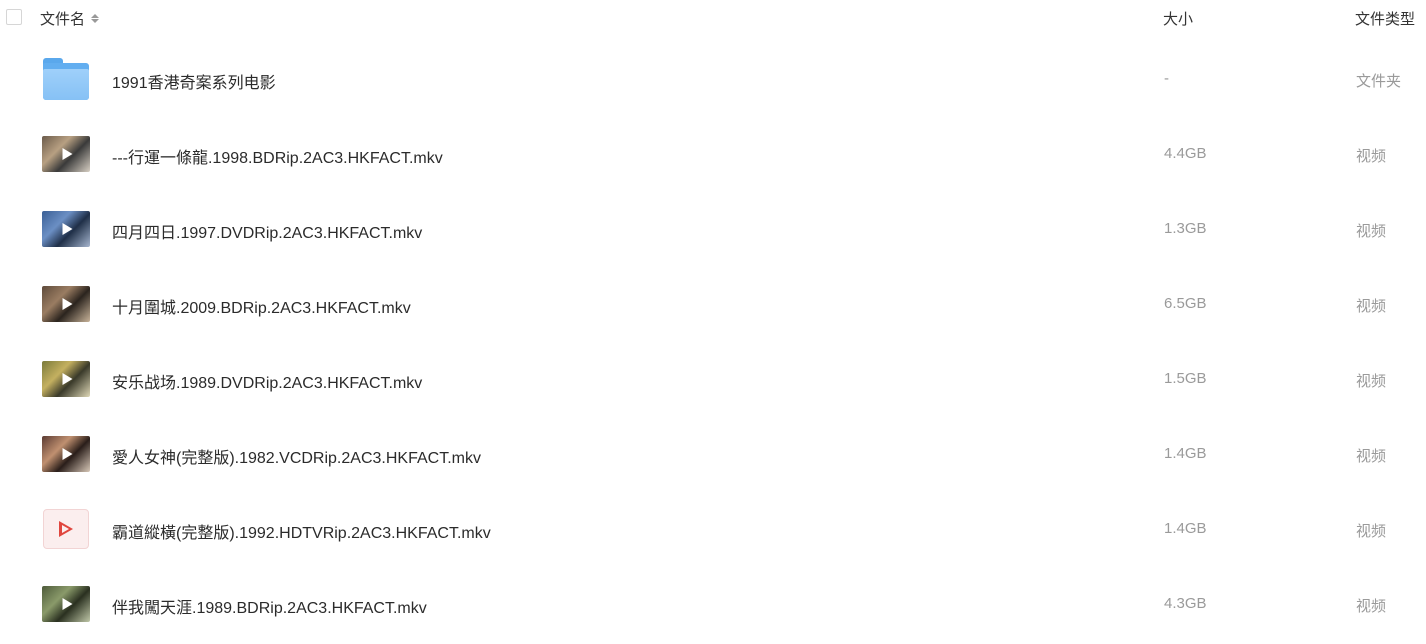 This screenshot has height=644, width=1426. Describe the element at coordinates (1185, 303) in the screenshot. I see `file-size: 6.5GB` at that location.